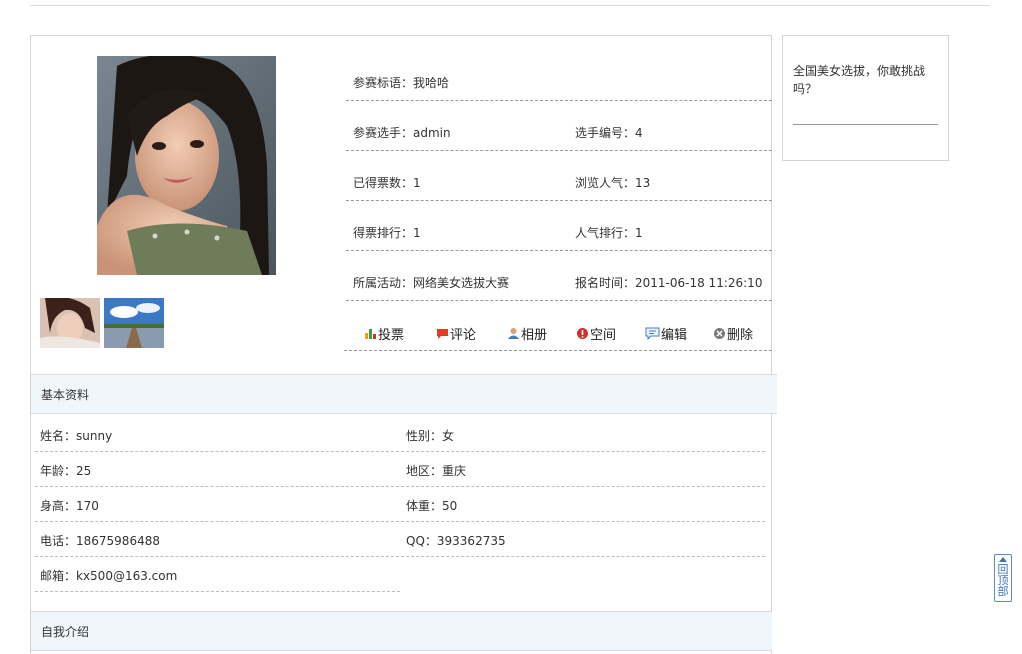 The width and height of the screenshot is (1022, 654). Describe the element at coordinates (430, 436) in the screenshot. I see `profile-gender: 性别：女` at that location.